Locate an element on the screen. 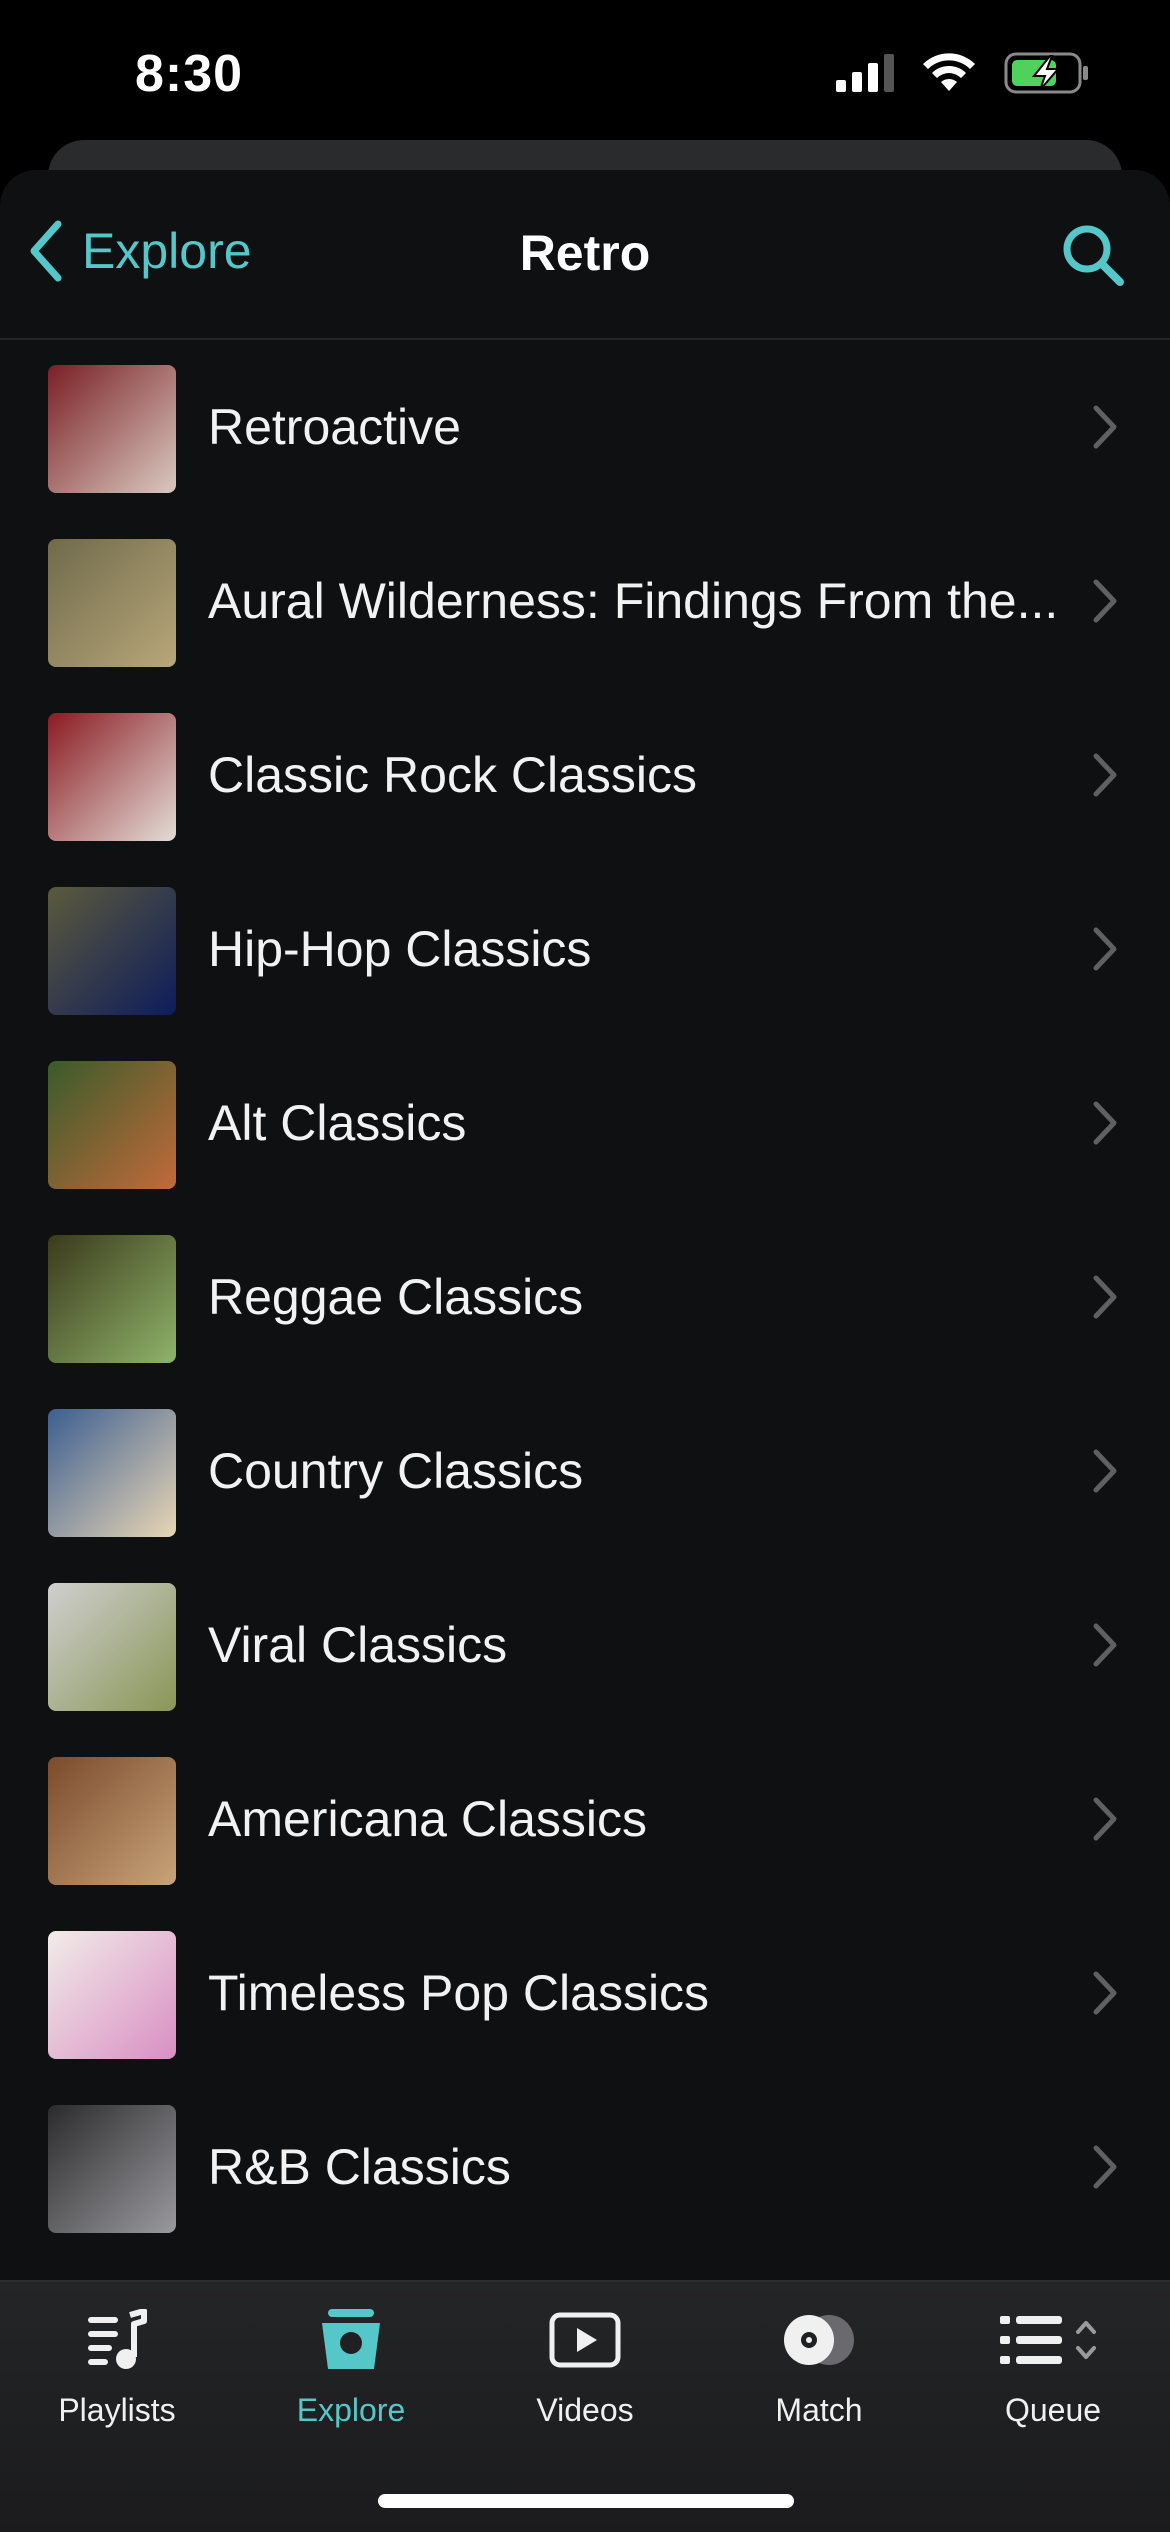 The width and height of the screenshot is (1170, 2532). tab-bar: Playlists Explore Videos Match Queue is located at coordinates (585, 2406).